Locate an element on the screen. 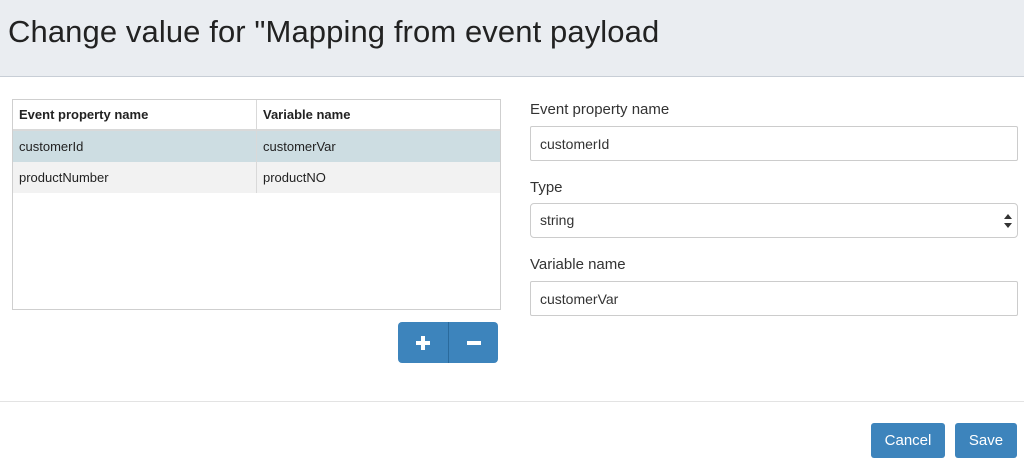  table-header: Event property name Variable name is located at coordinates (256, 115).